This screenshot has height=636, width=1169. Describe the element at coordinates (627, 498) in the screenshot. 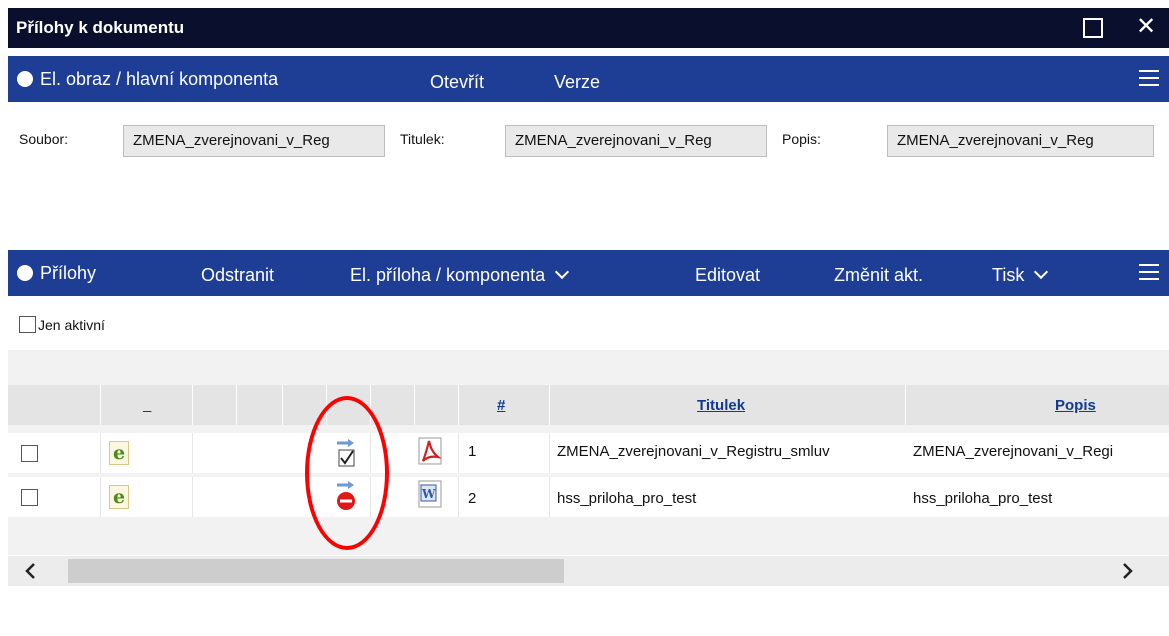

I see `row-titulek: hss_priloha_pro_test` at that location.